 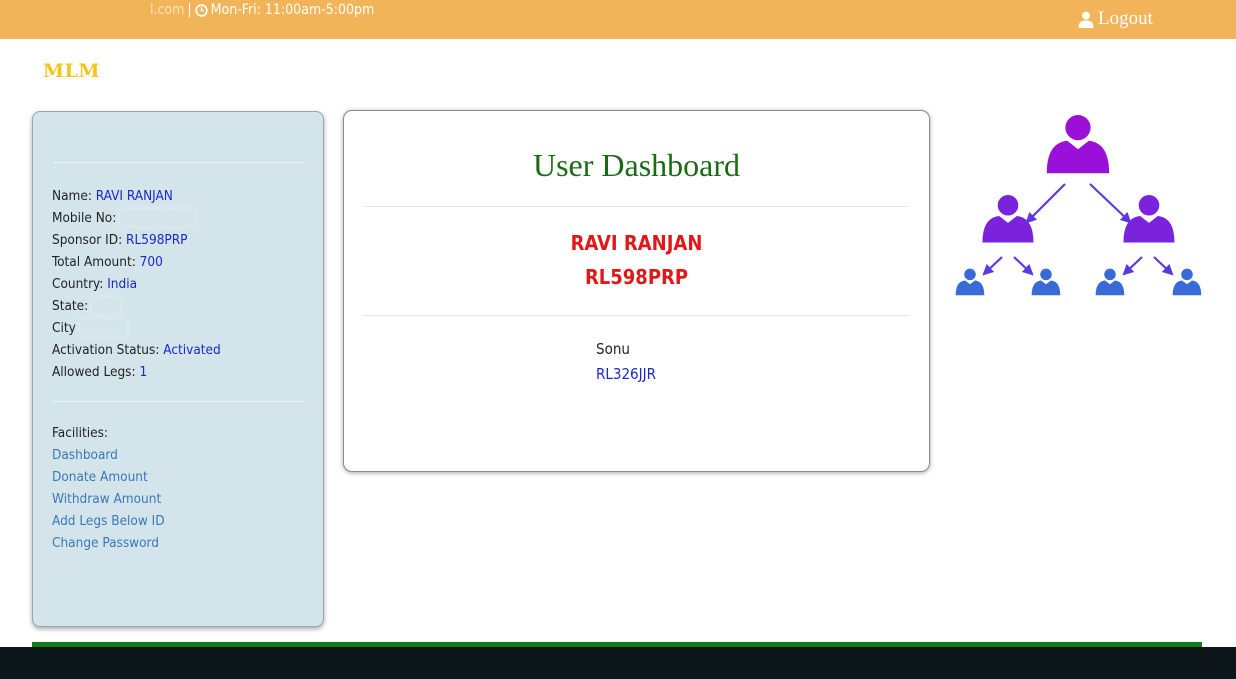 I want to click on profile-amount-value: 700, so click(x=151, y=262).